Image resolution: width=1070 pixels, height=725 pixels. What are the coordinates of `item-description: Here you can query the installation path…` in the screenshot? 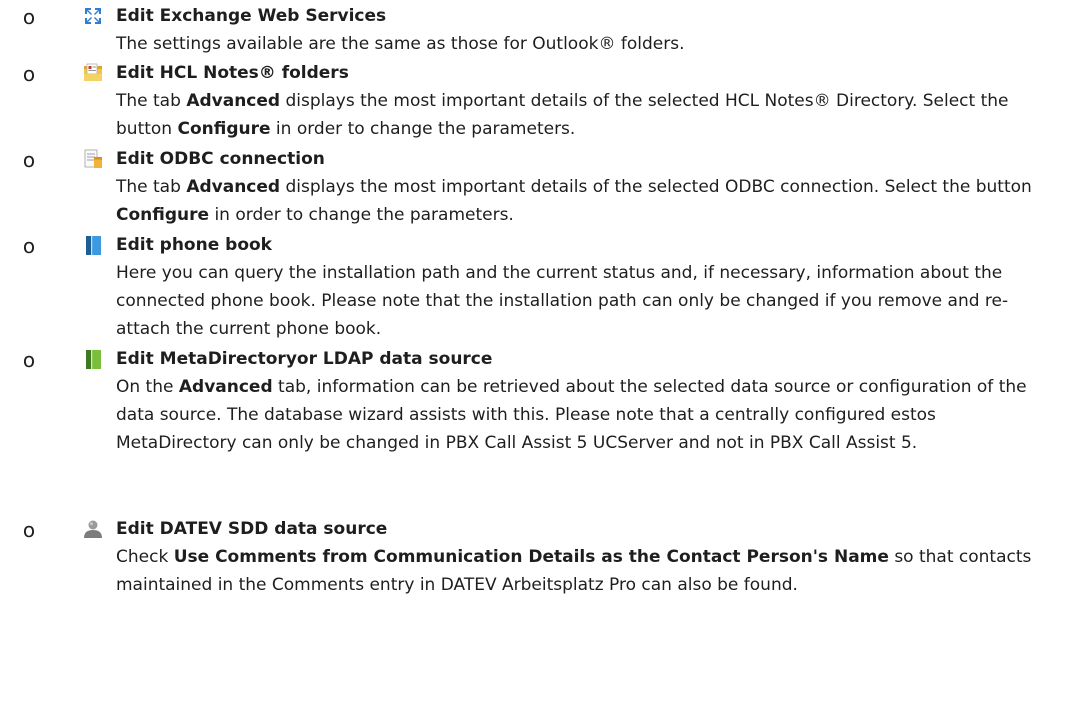 It's located at (576, 301).